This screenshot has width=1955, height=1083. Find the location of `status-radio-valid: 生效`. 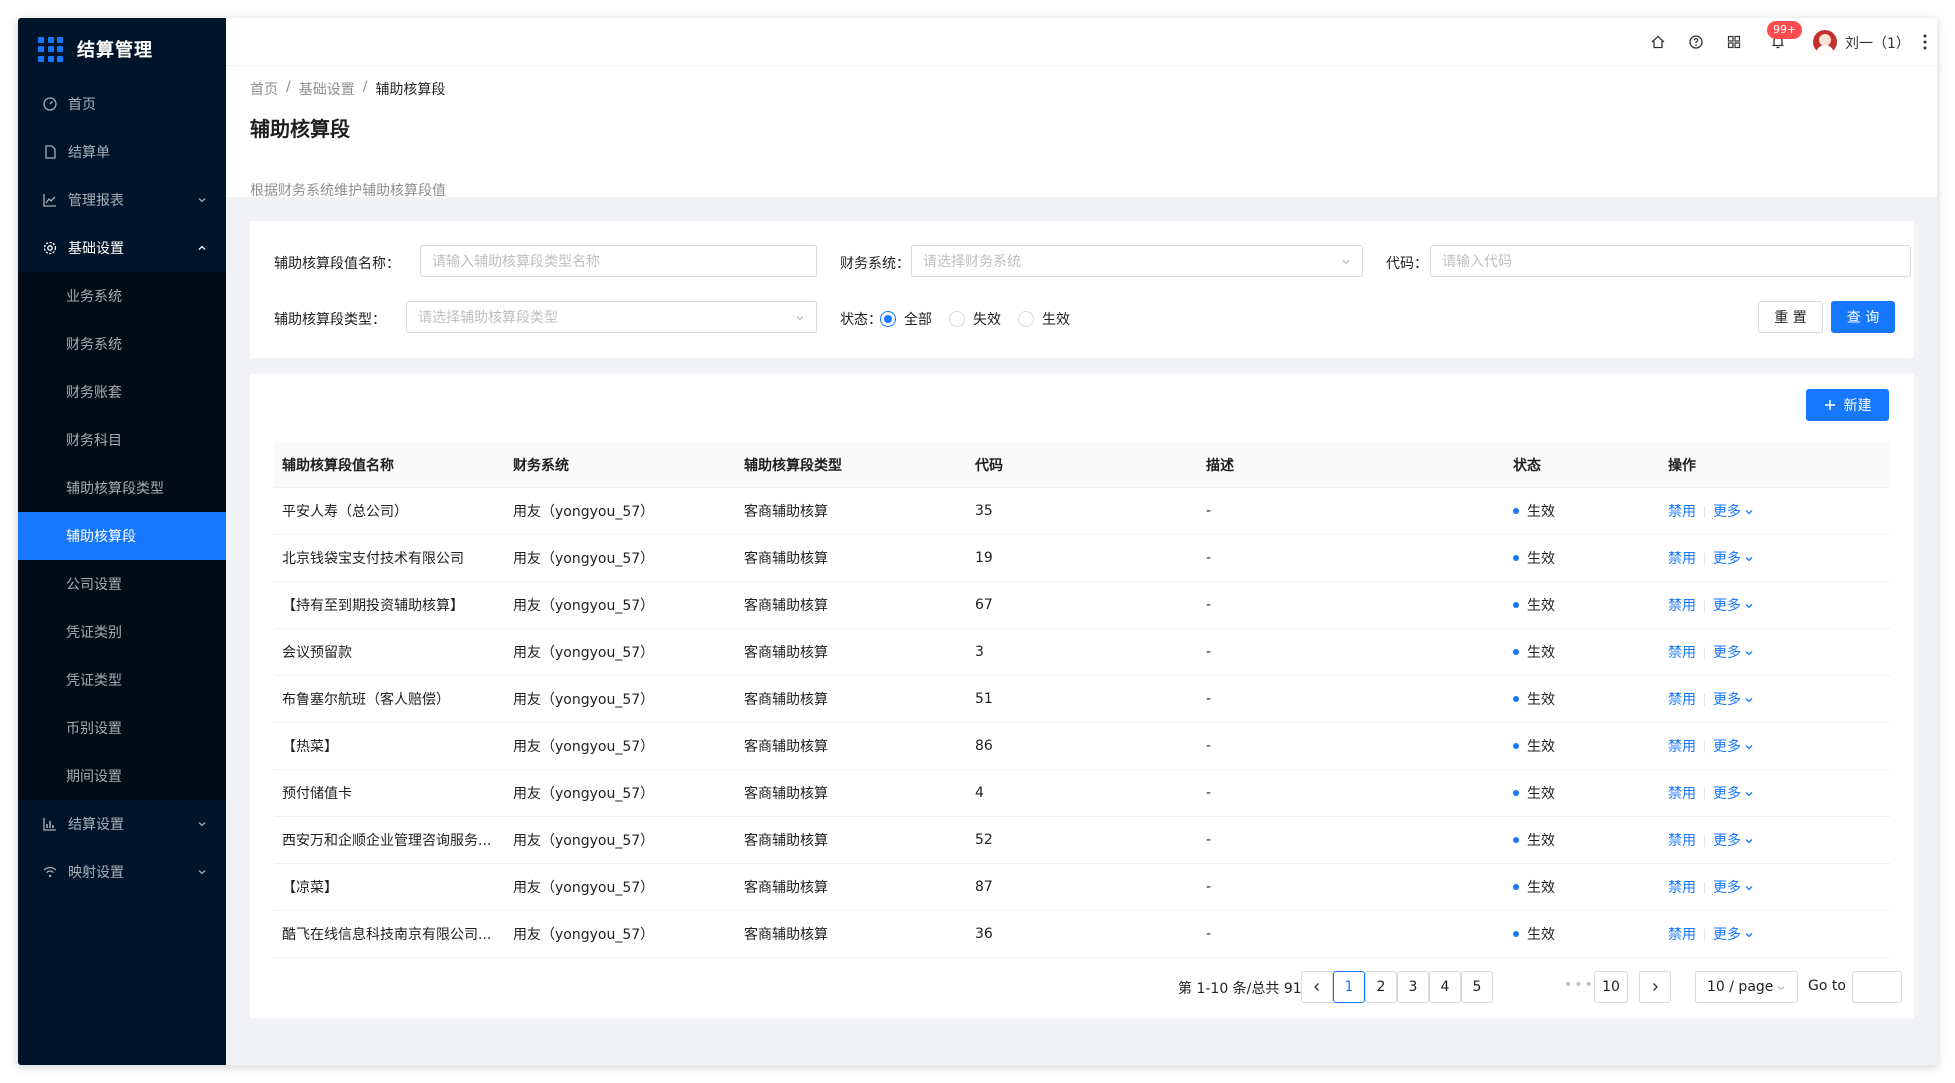

status-radio-valid: 生效 is located at coordinates (1044, 319).